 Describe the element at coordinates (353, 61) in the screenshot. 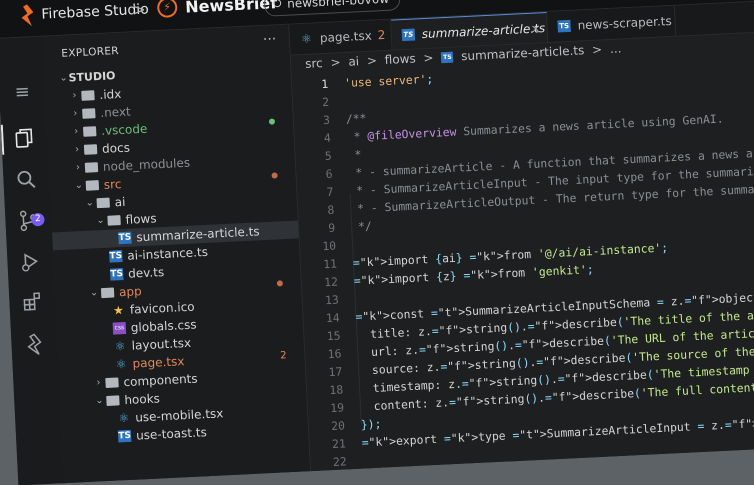

I see `breadcrumb-ai: ai` at that location.